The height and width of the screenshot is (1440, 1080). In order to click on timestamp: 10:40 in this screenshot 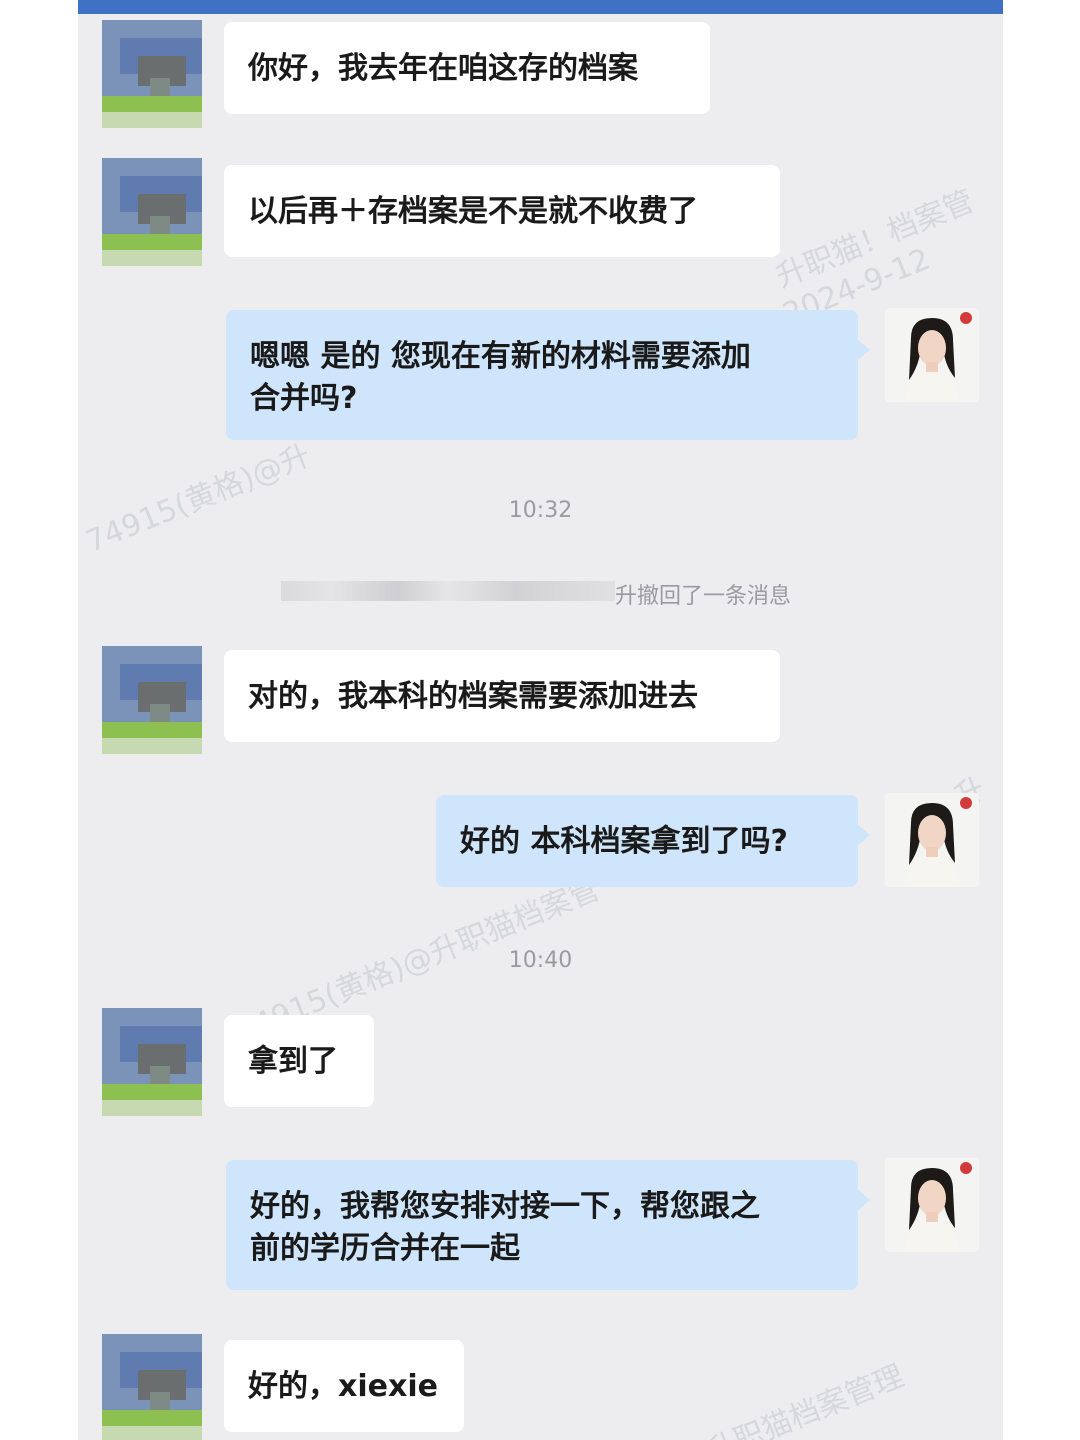, I will do `click(540, 960)`.